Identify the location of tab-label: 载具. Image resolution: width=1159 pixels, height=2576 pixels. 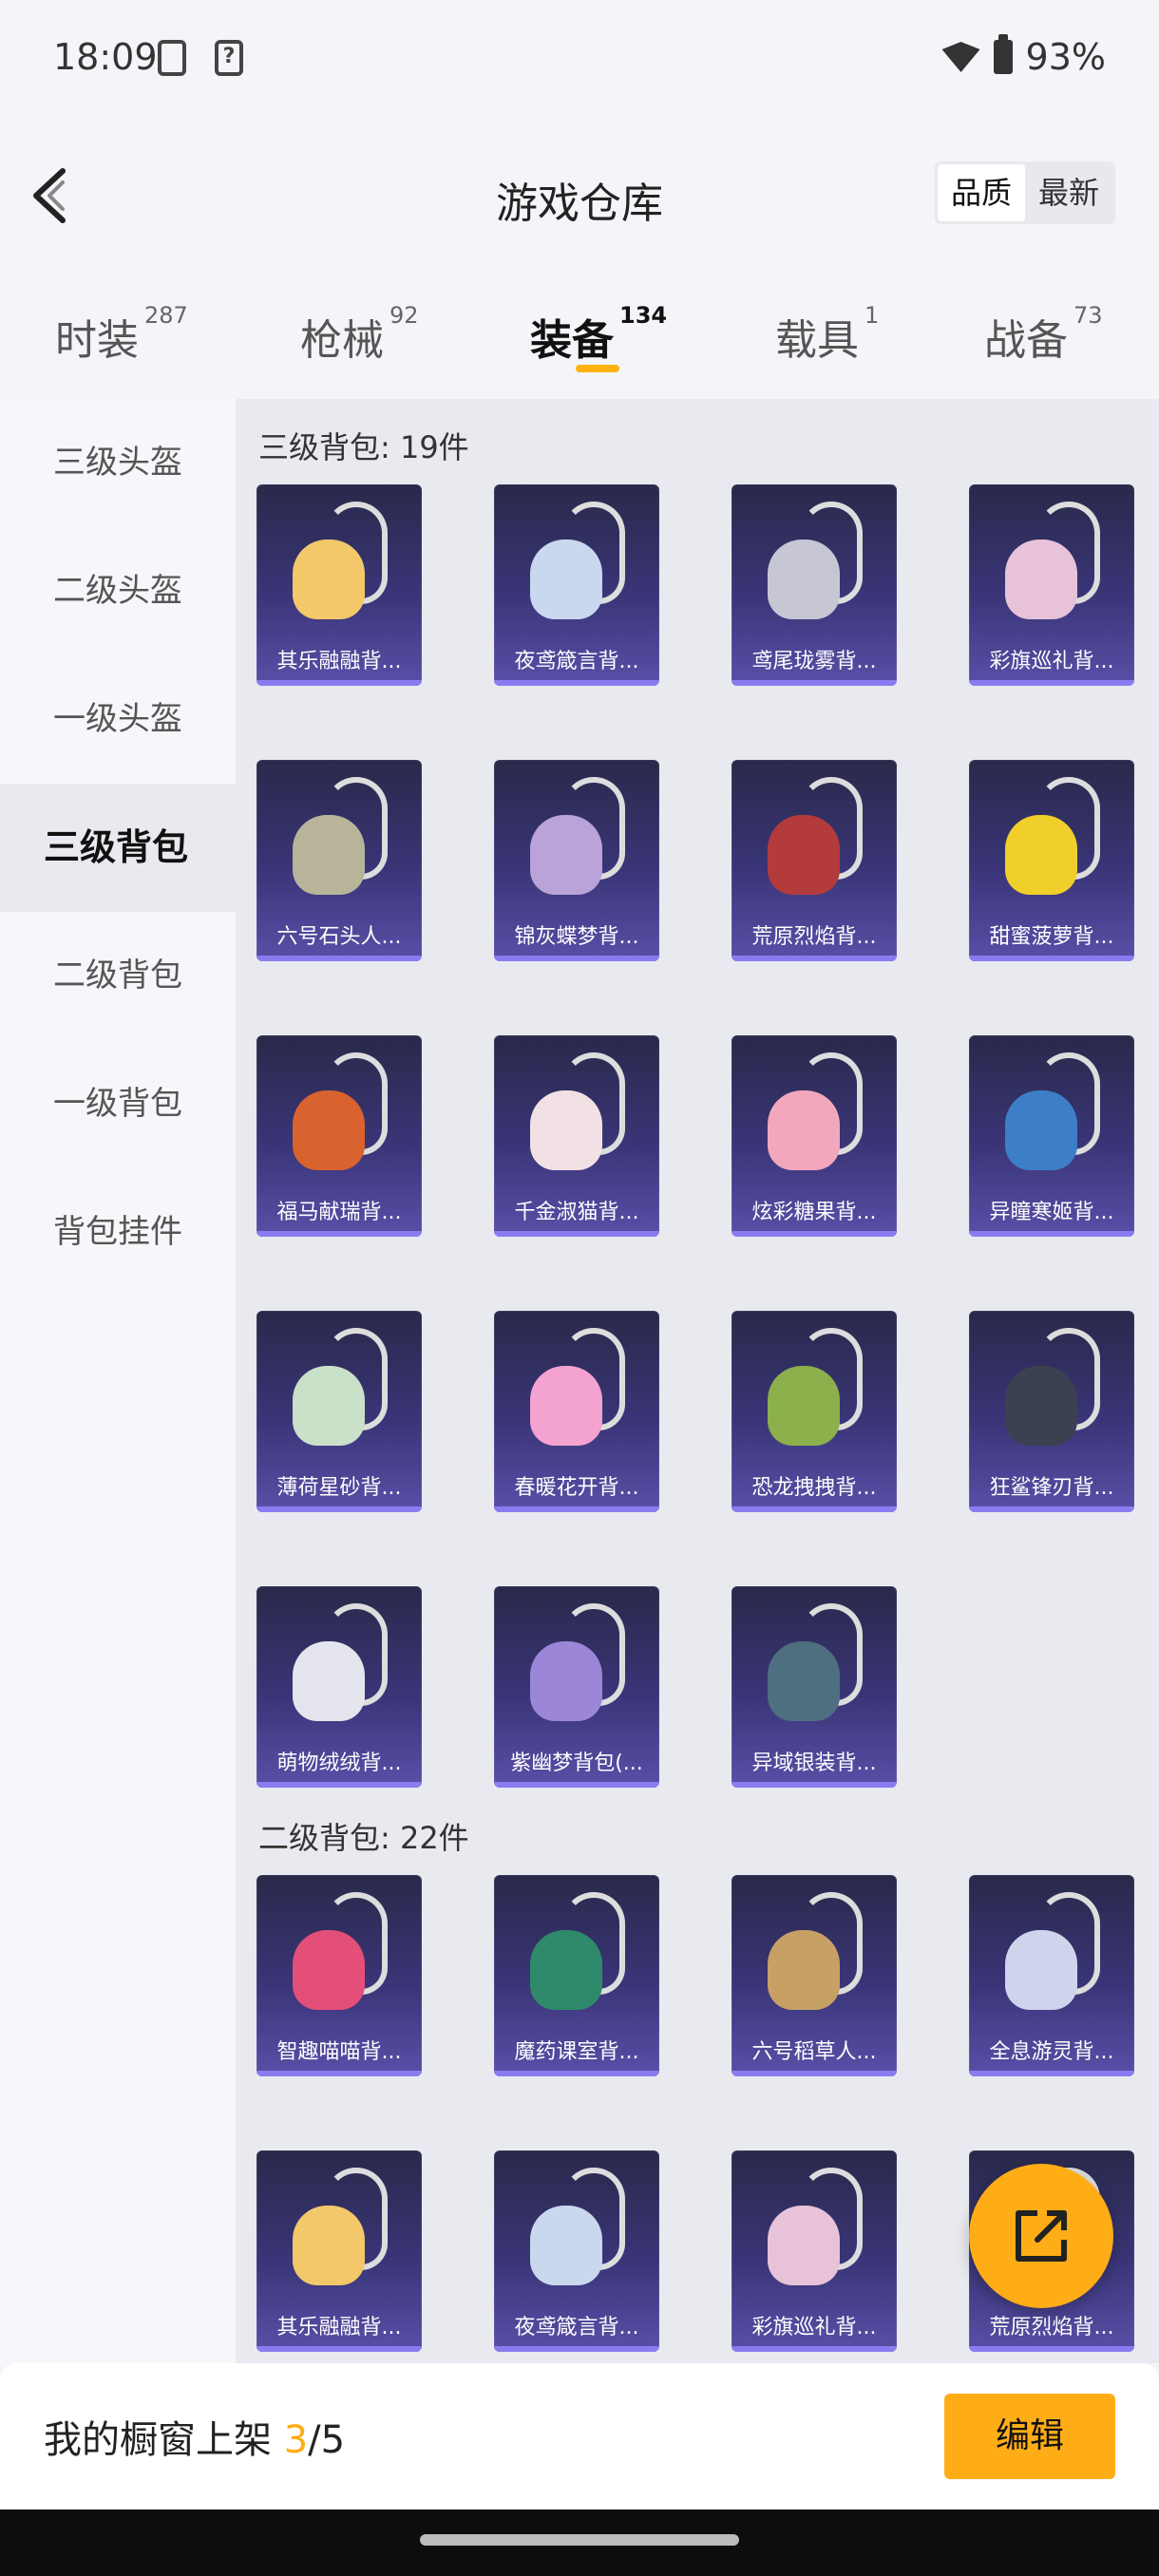
(817, 340).